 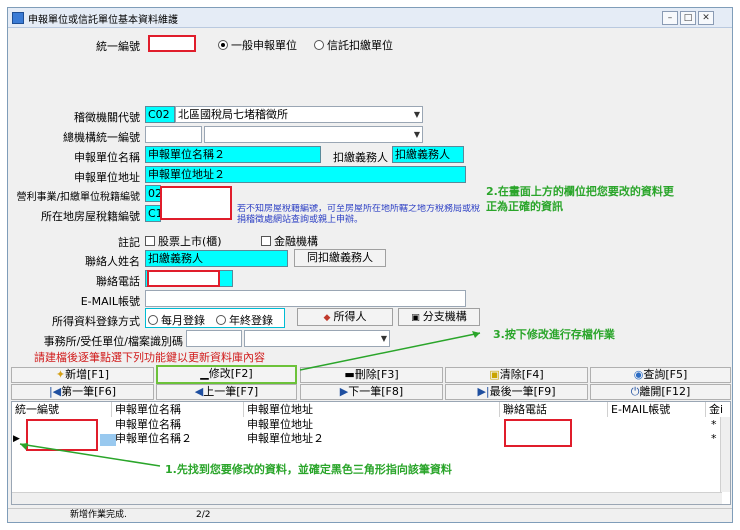 I want to click on branch-button: ▣ 分支機構, so click(x=439, y=317).